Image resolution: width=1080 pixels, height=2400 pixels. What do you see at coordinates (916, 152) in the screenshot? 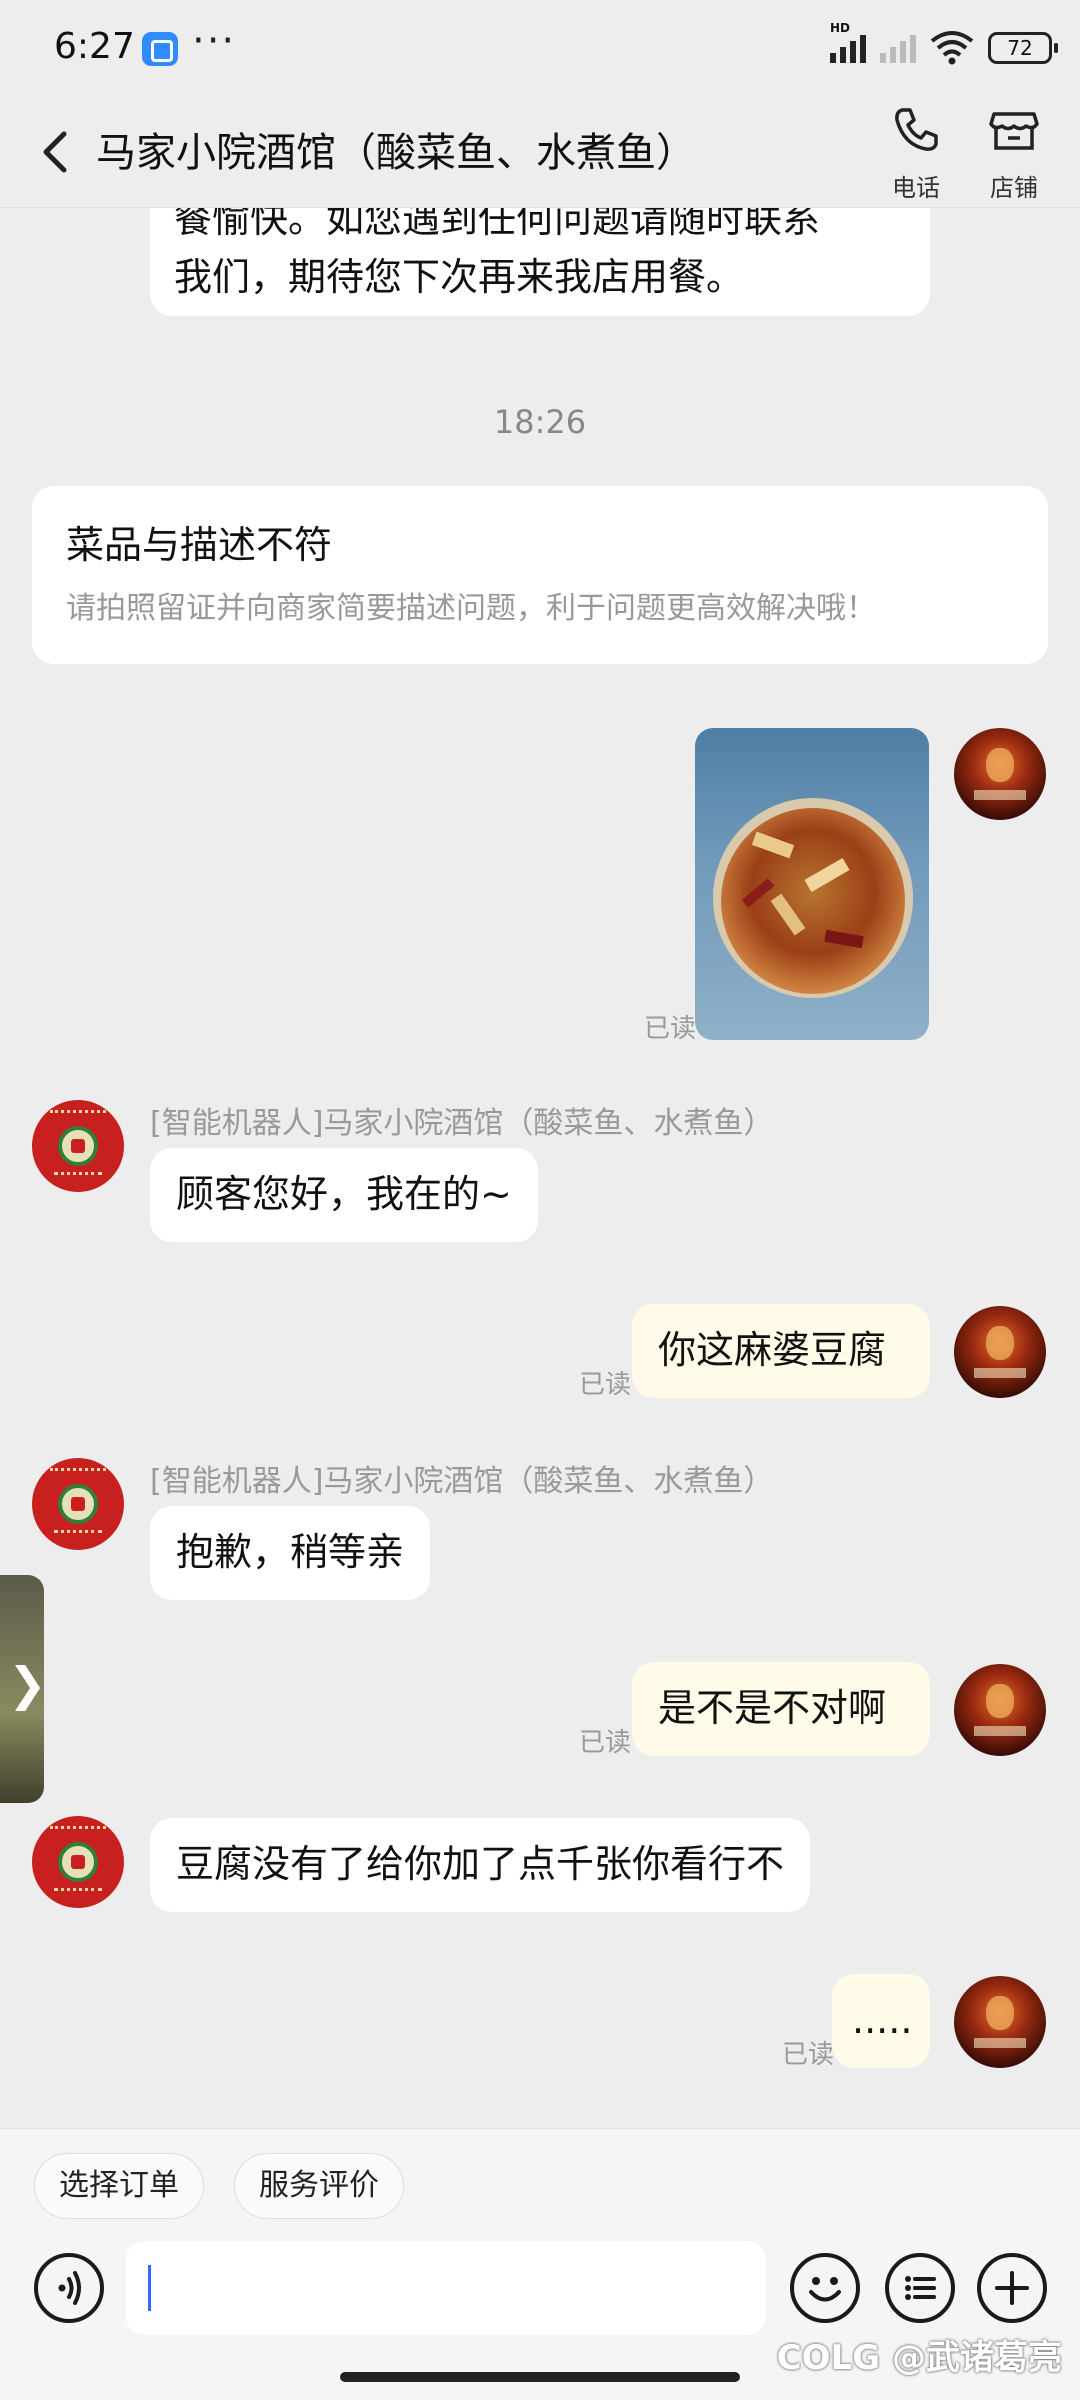
I see `phone-button: 电话` at bounding box center [916, 152].